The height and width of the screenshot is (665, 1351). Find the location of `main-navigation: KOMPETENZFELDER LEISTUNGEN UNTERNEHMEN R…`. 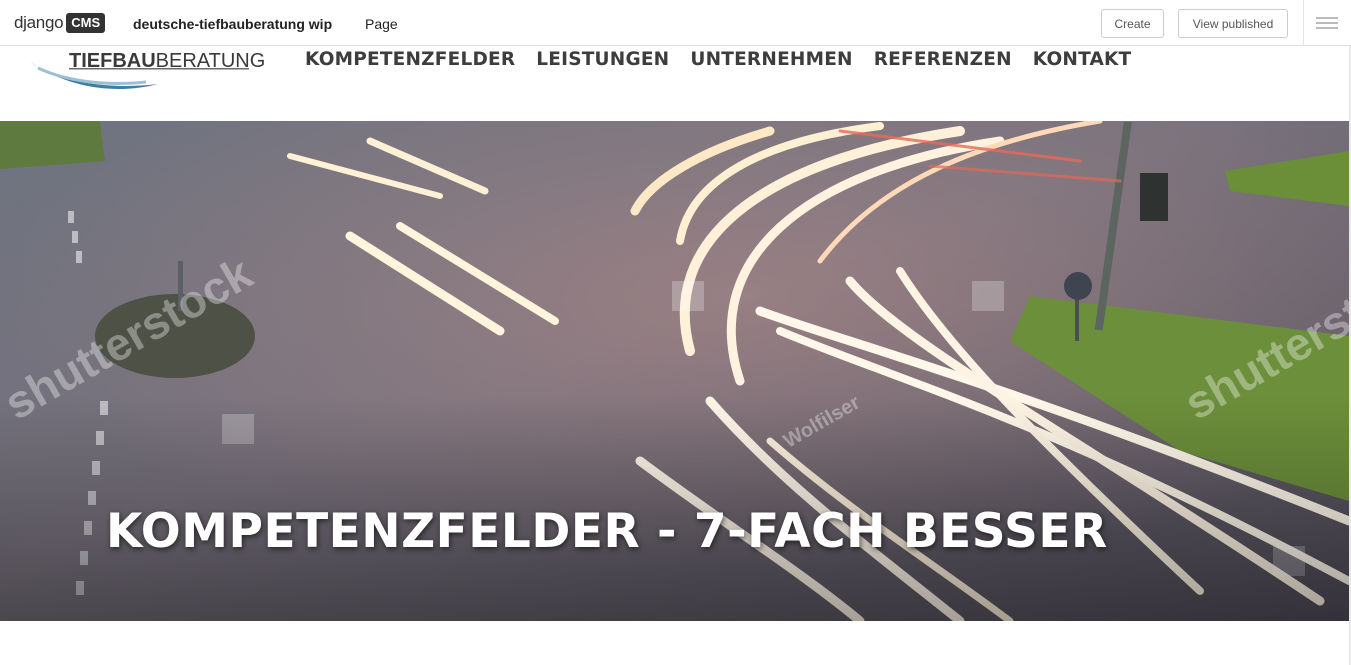

main-navigation: KOMPETENZFELDER LEISTUNGEN UNTERNEHMEN R… is located at coordinates (728, 59).